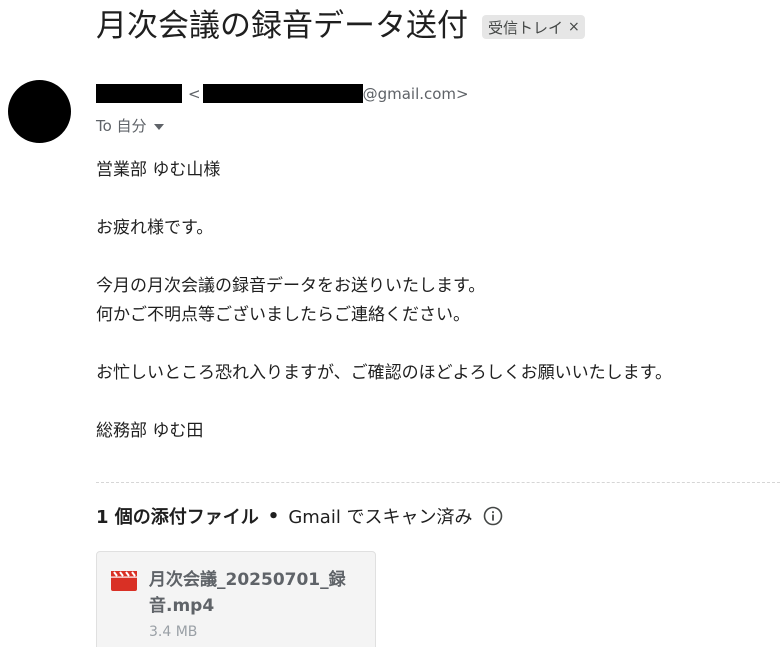 This screenshot has height=647, width=780. I want to click on body-line: 総務部 ゆむ田, so click(150, 431).